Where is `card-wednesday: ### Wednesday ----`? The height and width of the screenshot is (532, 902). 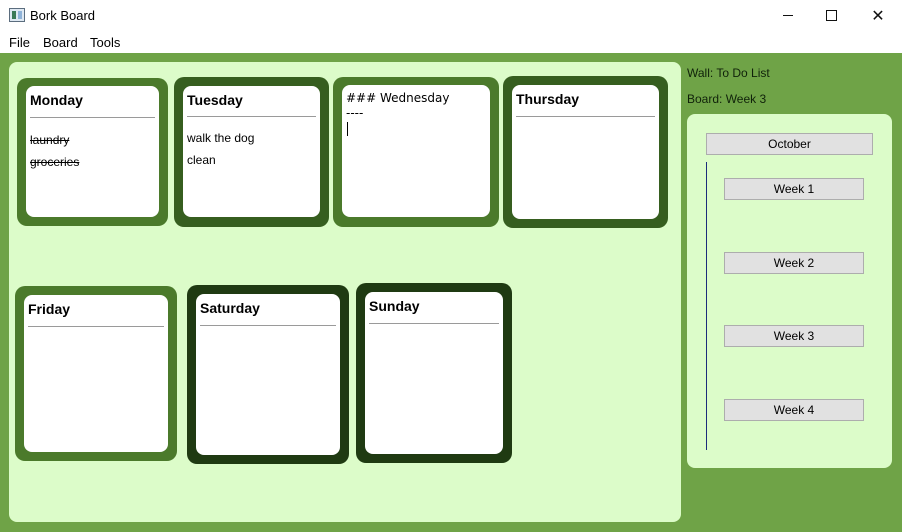 card-wednesday: ### Wednesday ---- is located at coordinates (416, 152).